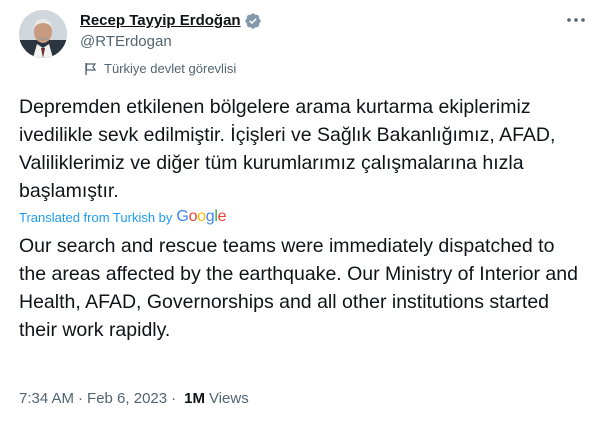 The image size is (599, 421). What do you see at coordinates (201, 216) in the screenshot?
I see `google-logo: Google` at bounding box center [201, 216].